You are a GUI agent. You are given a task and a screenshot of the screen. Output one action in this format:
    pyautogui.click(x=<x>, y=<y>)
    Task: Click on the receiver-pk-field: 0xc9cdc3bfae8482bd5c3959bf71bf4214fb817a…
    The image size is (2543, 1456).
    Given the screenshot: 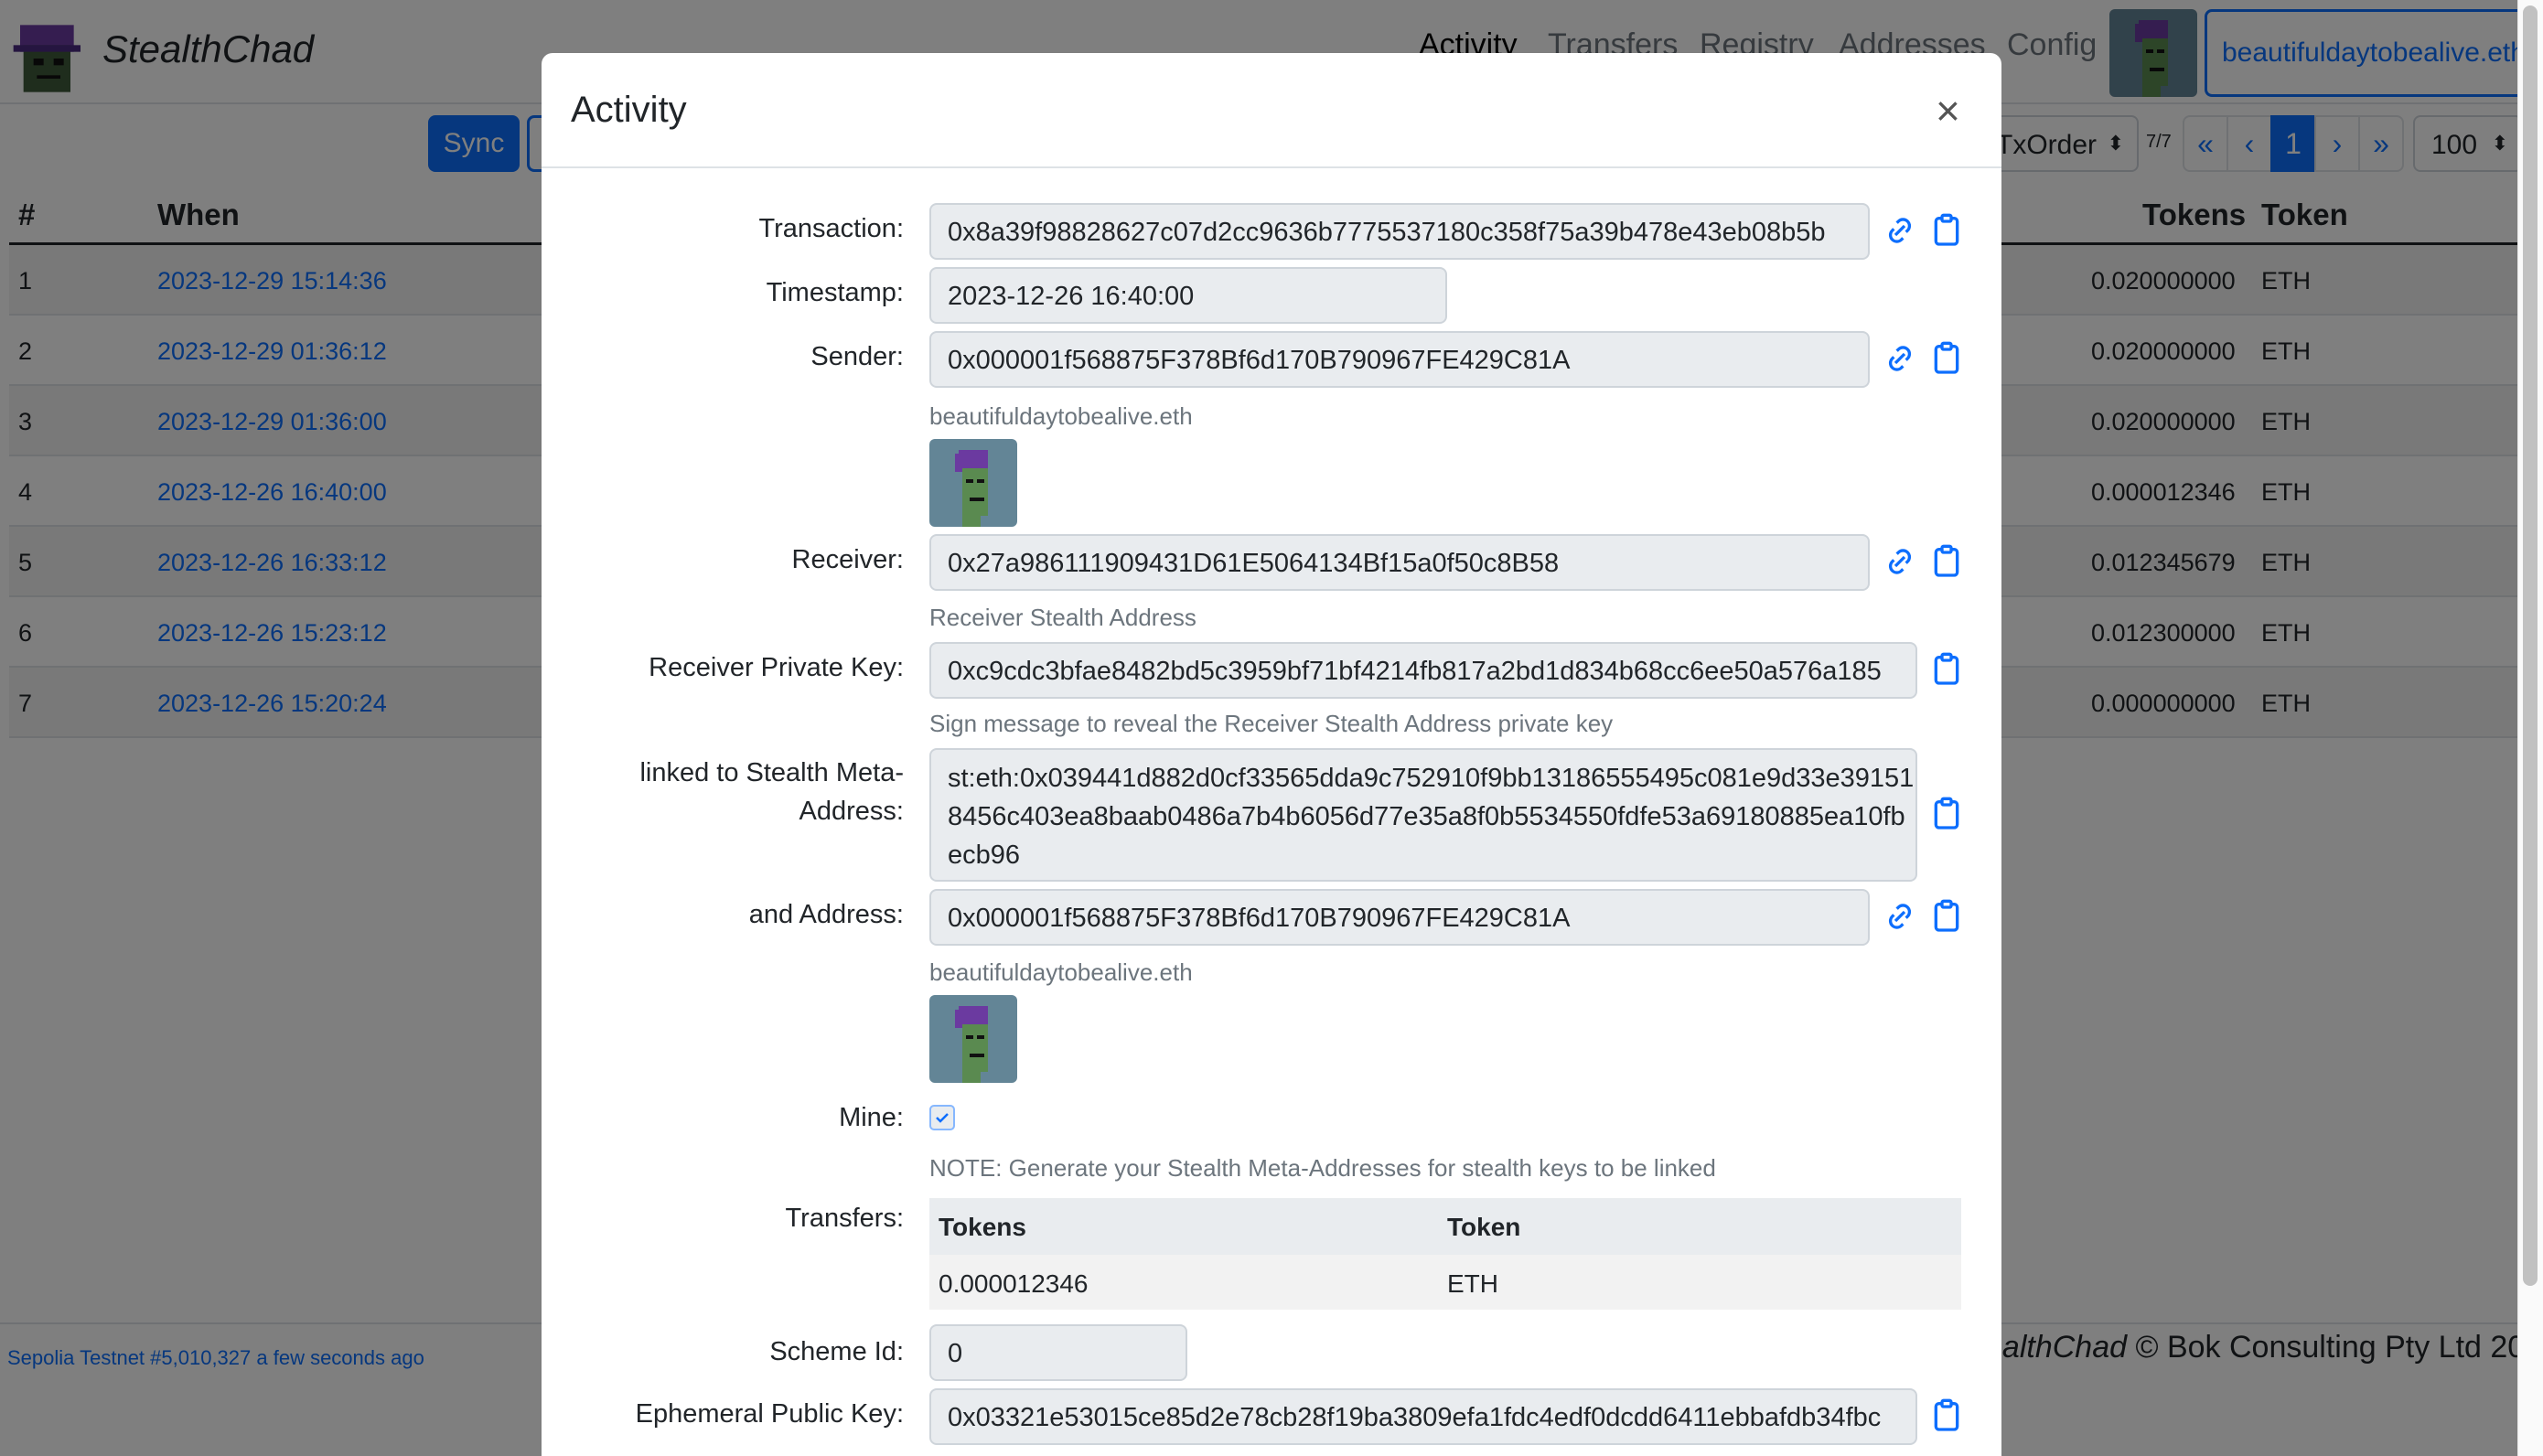 What is the action you would take?
    pyautogui.click(x=1423, y=670)
    